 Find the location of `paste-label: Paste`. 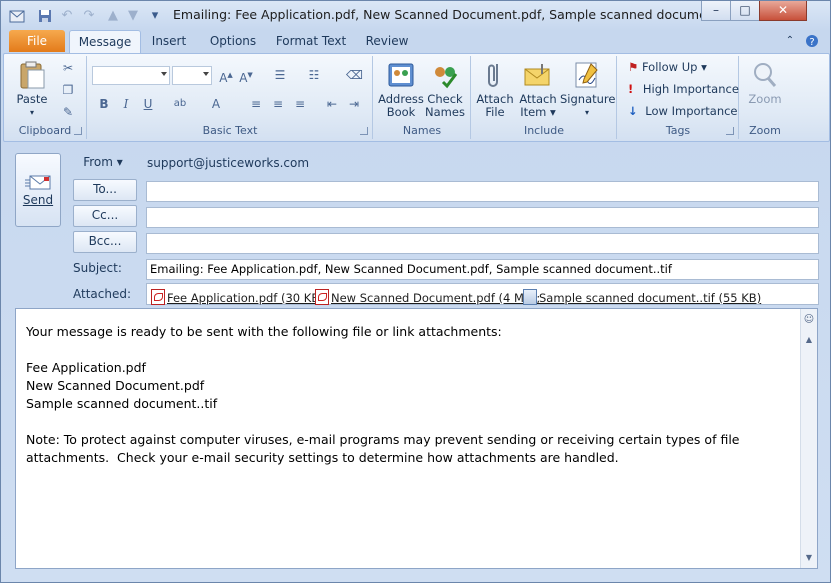

paste-label: Paste is located at coordinates (32, 99).